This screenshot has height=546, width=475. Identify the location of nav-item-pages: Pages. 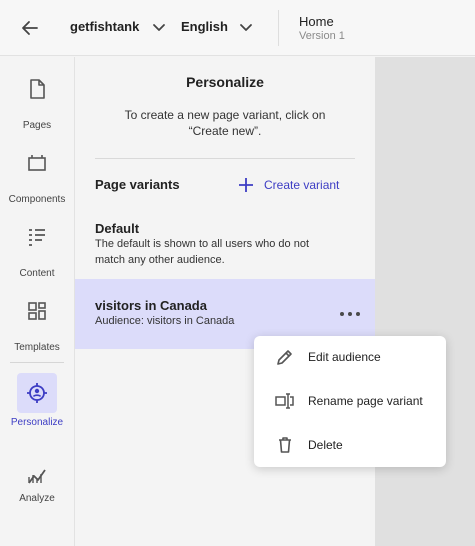
(37, 102).